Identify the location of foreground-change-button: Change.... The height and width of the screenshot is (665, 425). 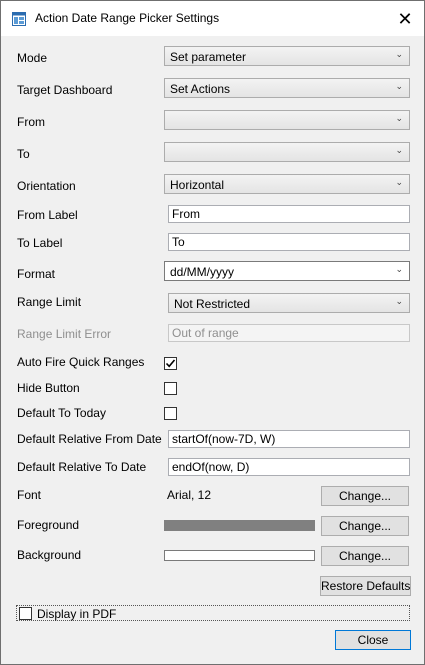
(365, 526).